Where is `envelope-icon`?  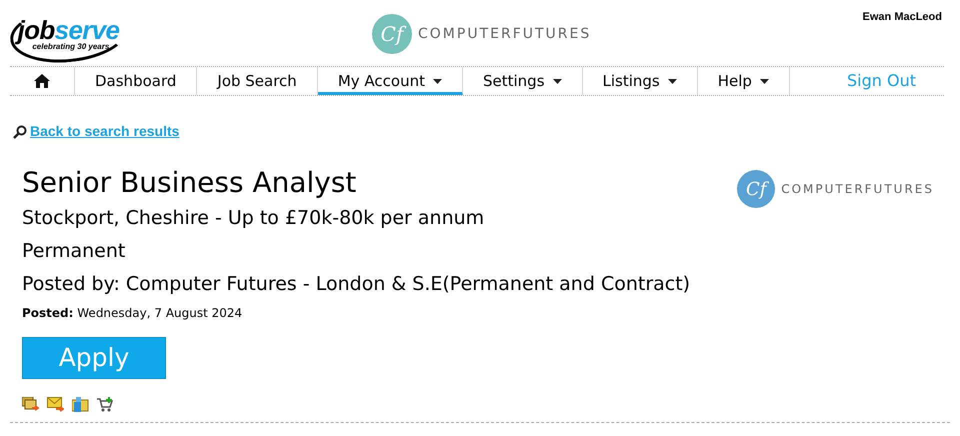 envelope-icon is located at coordinates (55, 404).